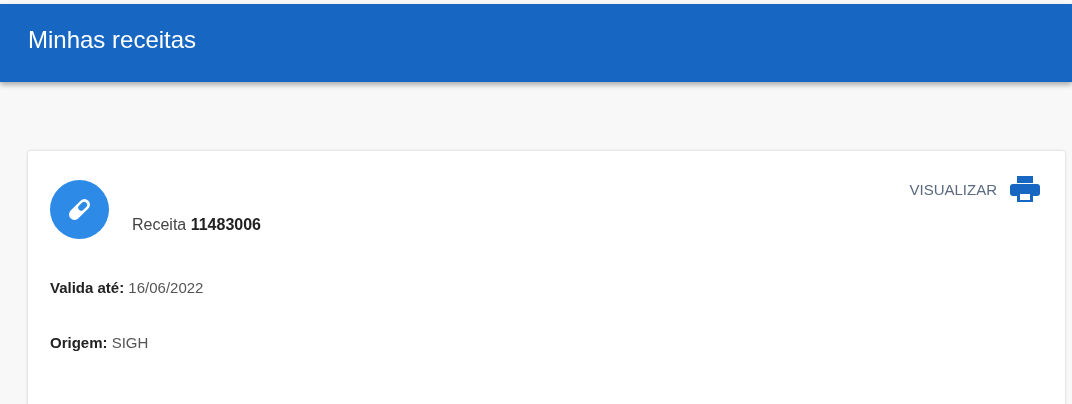  I want to click on detail-text: Valida até: 16/06/2022, so click(127, 287).